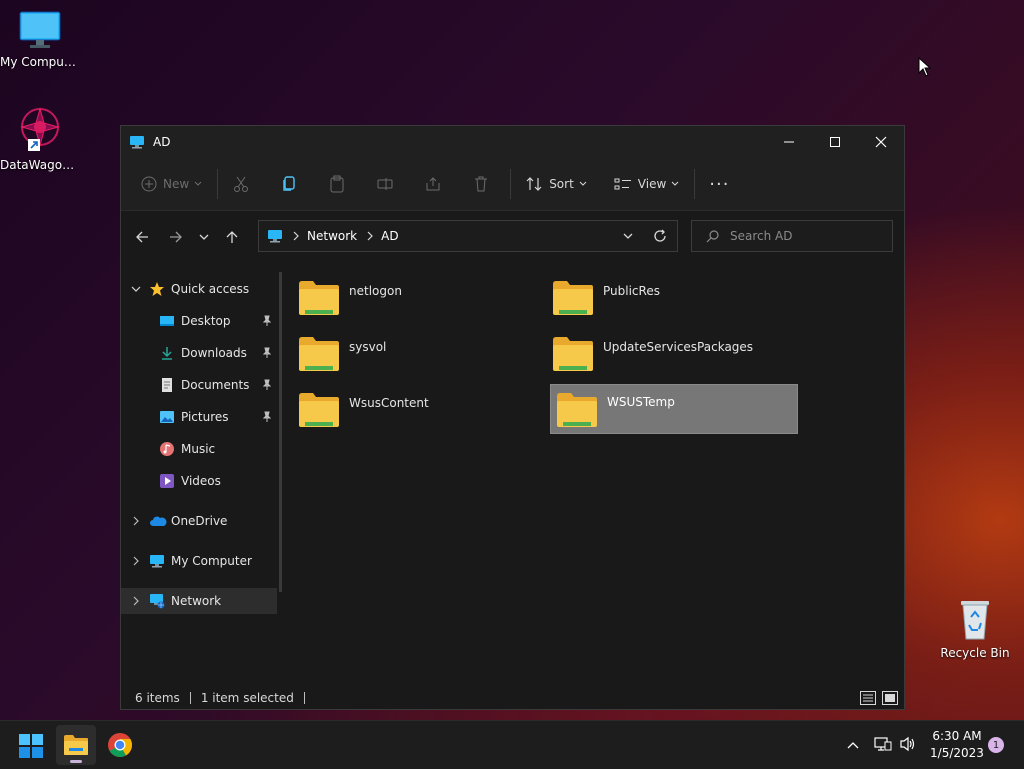 The width and height of the screenshot is (1024, 769). Describe the element at coordinates (247, 698) in the screenshot. I see `selection-count: 1 item selected` at that location.